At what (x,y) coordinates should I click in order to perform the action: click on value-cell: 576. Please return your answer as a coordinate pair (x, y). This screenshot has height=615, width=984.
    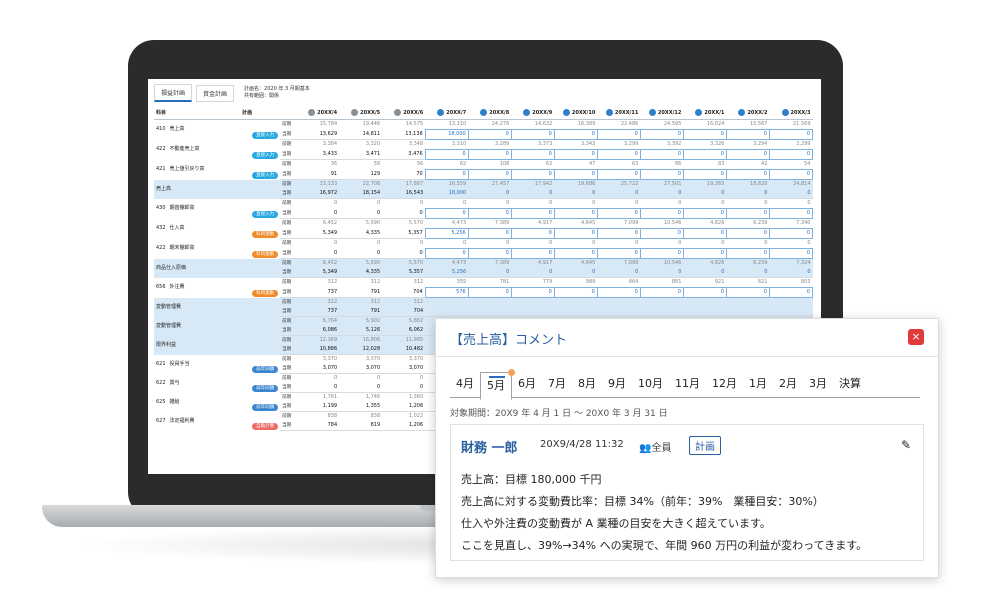
    Looking at the image, I should click on (446, 292).